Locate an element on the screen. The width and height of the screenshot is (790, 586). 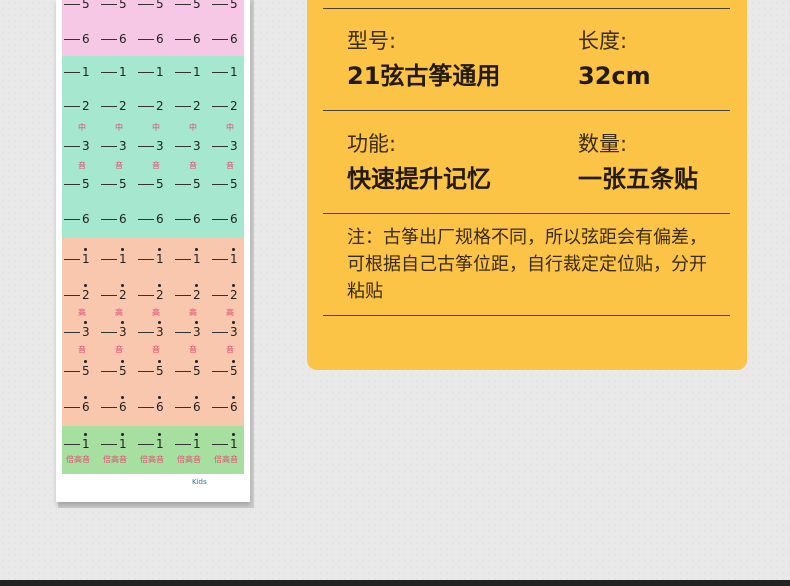
length-value: 32cm is located at coordinates (614, 76).